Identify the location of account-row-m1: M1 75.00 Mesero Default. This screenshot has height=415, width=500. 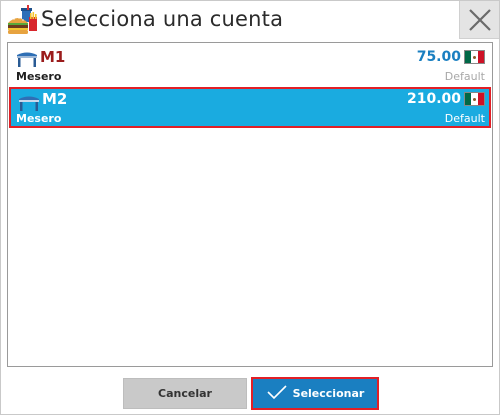
(250, 65).